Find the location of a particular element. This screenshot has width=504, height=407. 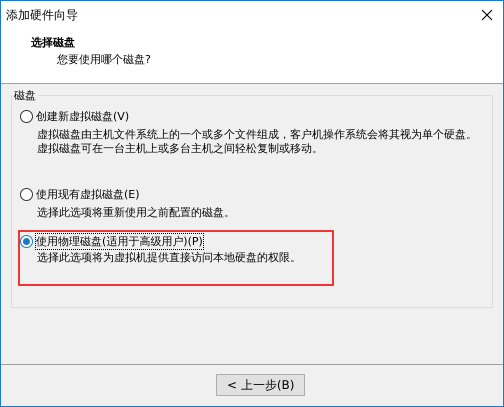

window-title: 添加硬件向导 is located at coordinates (42, 15).